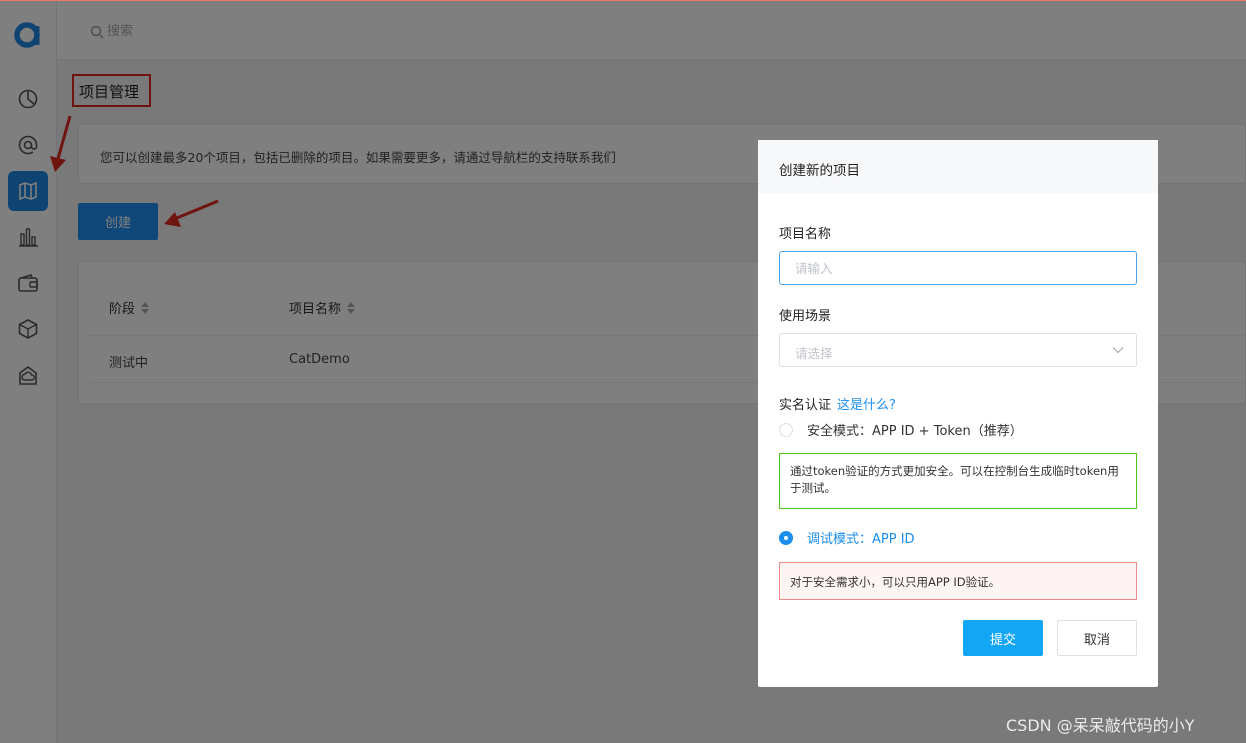 The image size is (1246, 743). I want to click on cancel-button: 取消, so click(1097, 638).